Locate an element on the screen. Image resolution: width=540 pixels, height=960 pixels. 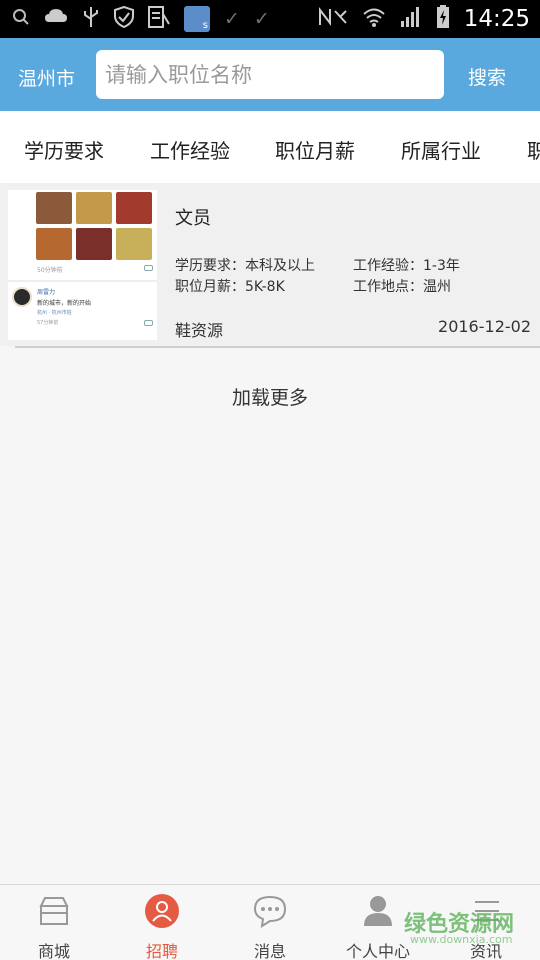
filter-industry: 所属行业 is located at coordinates (441, 149).